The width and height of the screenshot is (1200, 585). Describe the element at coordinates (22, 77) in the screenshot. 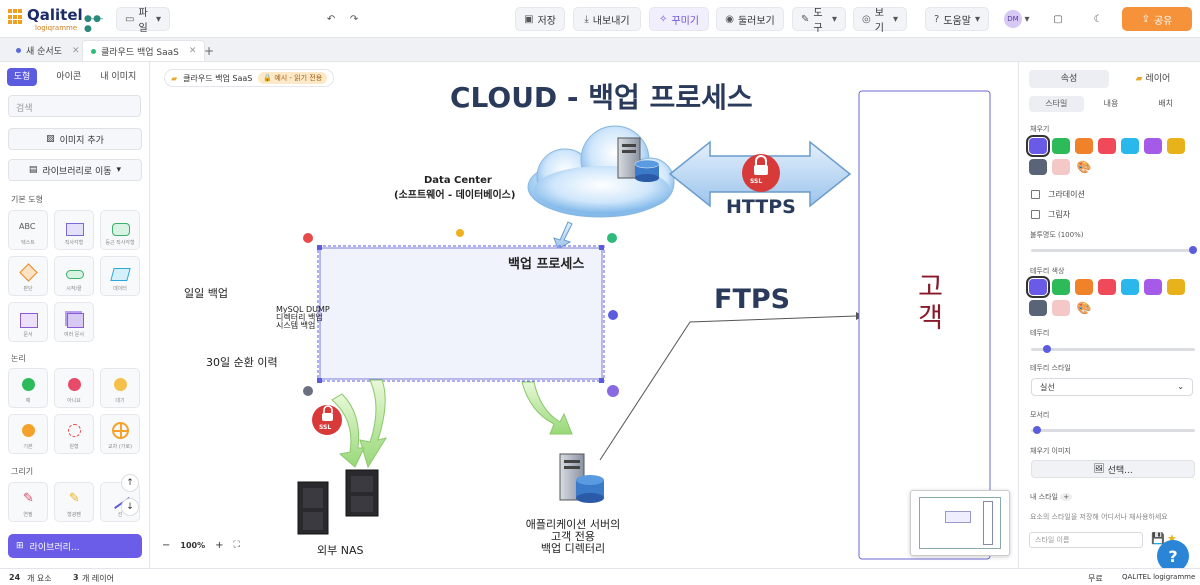

I see `tab-shapes: 도형` at that location.